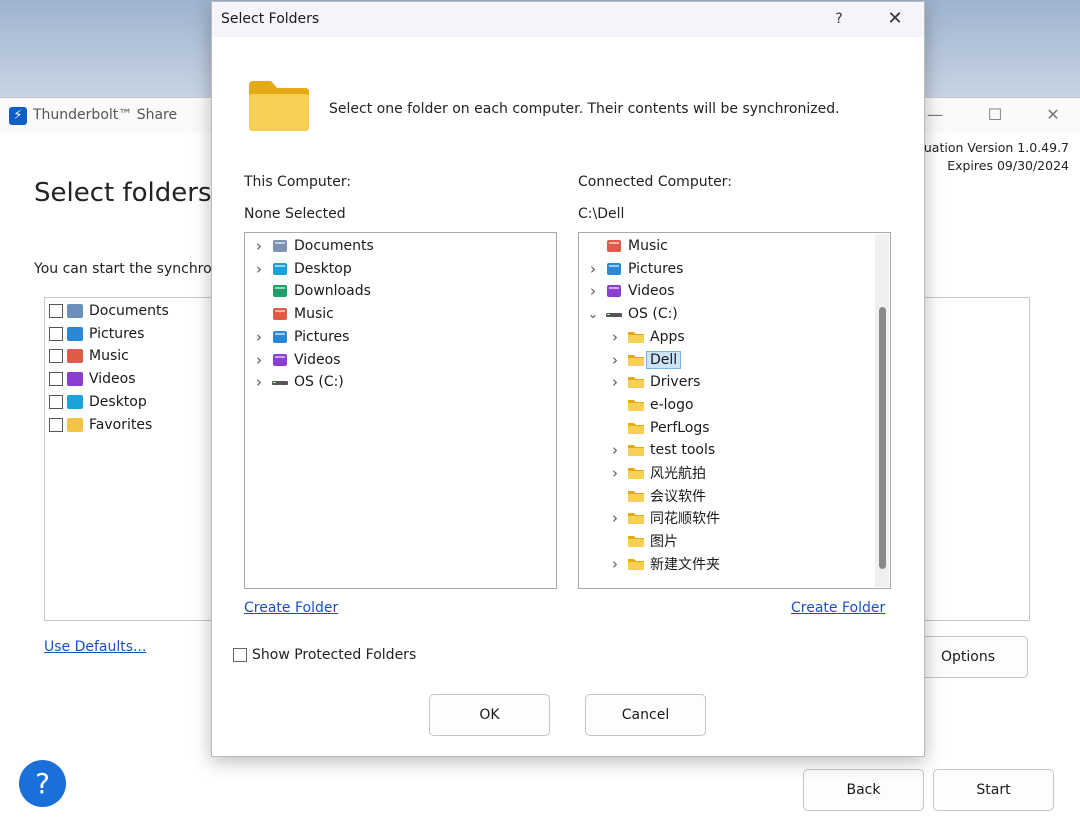  What do you see at coordinates (675, 382) in the screenshot?
I see `tree-item-label: Drivers` at bounding box center [675, 382].